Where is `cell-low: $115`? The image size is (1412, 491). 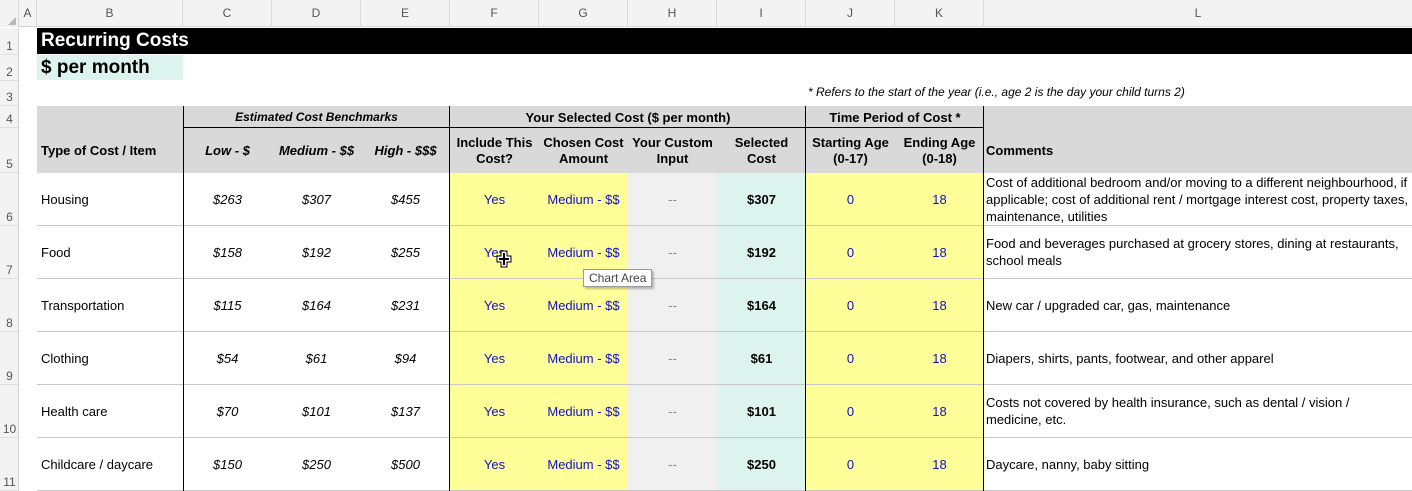 cell-low: $115 is located at coordinates (227, 305).